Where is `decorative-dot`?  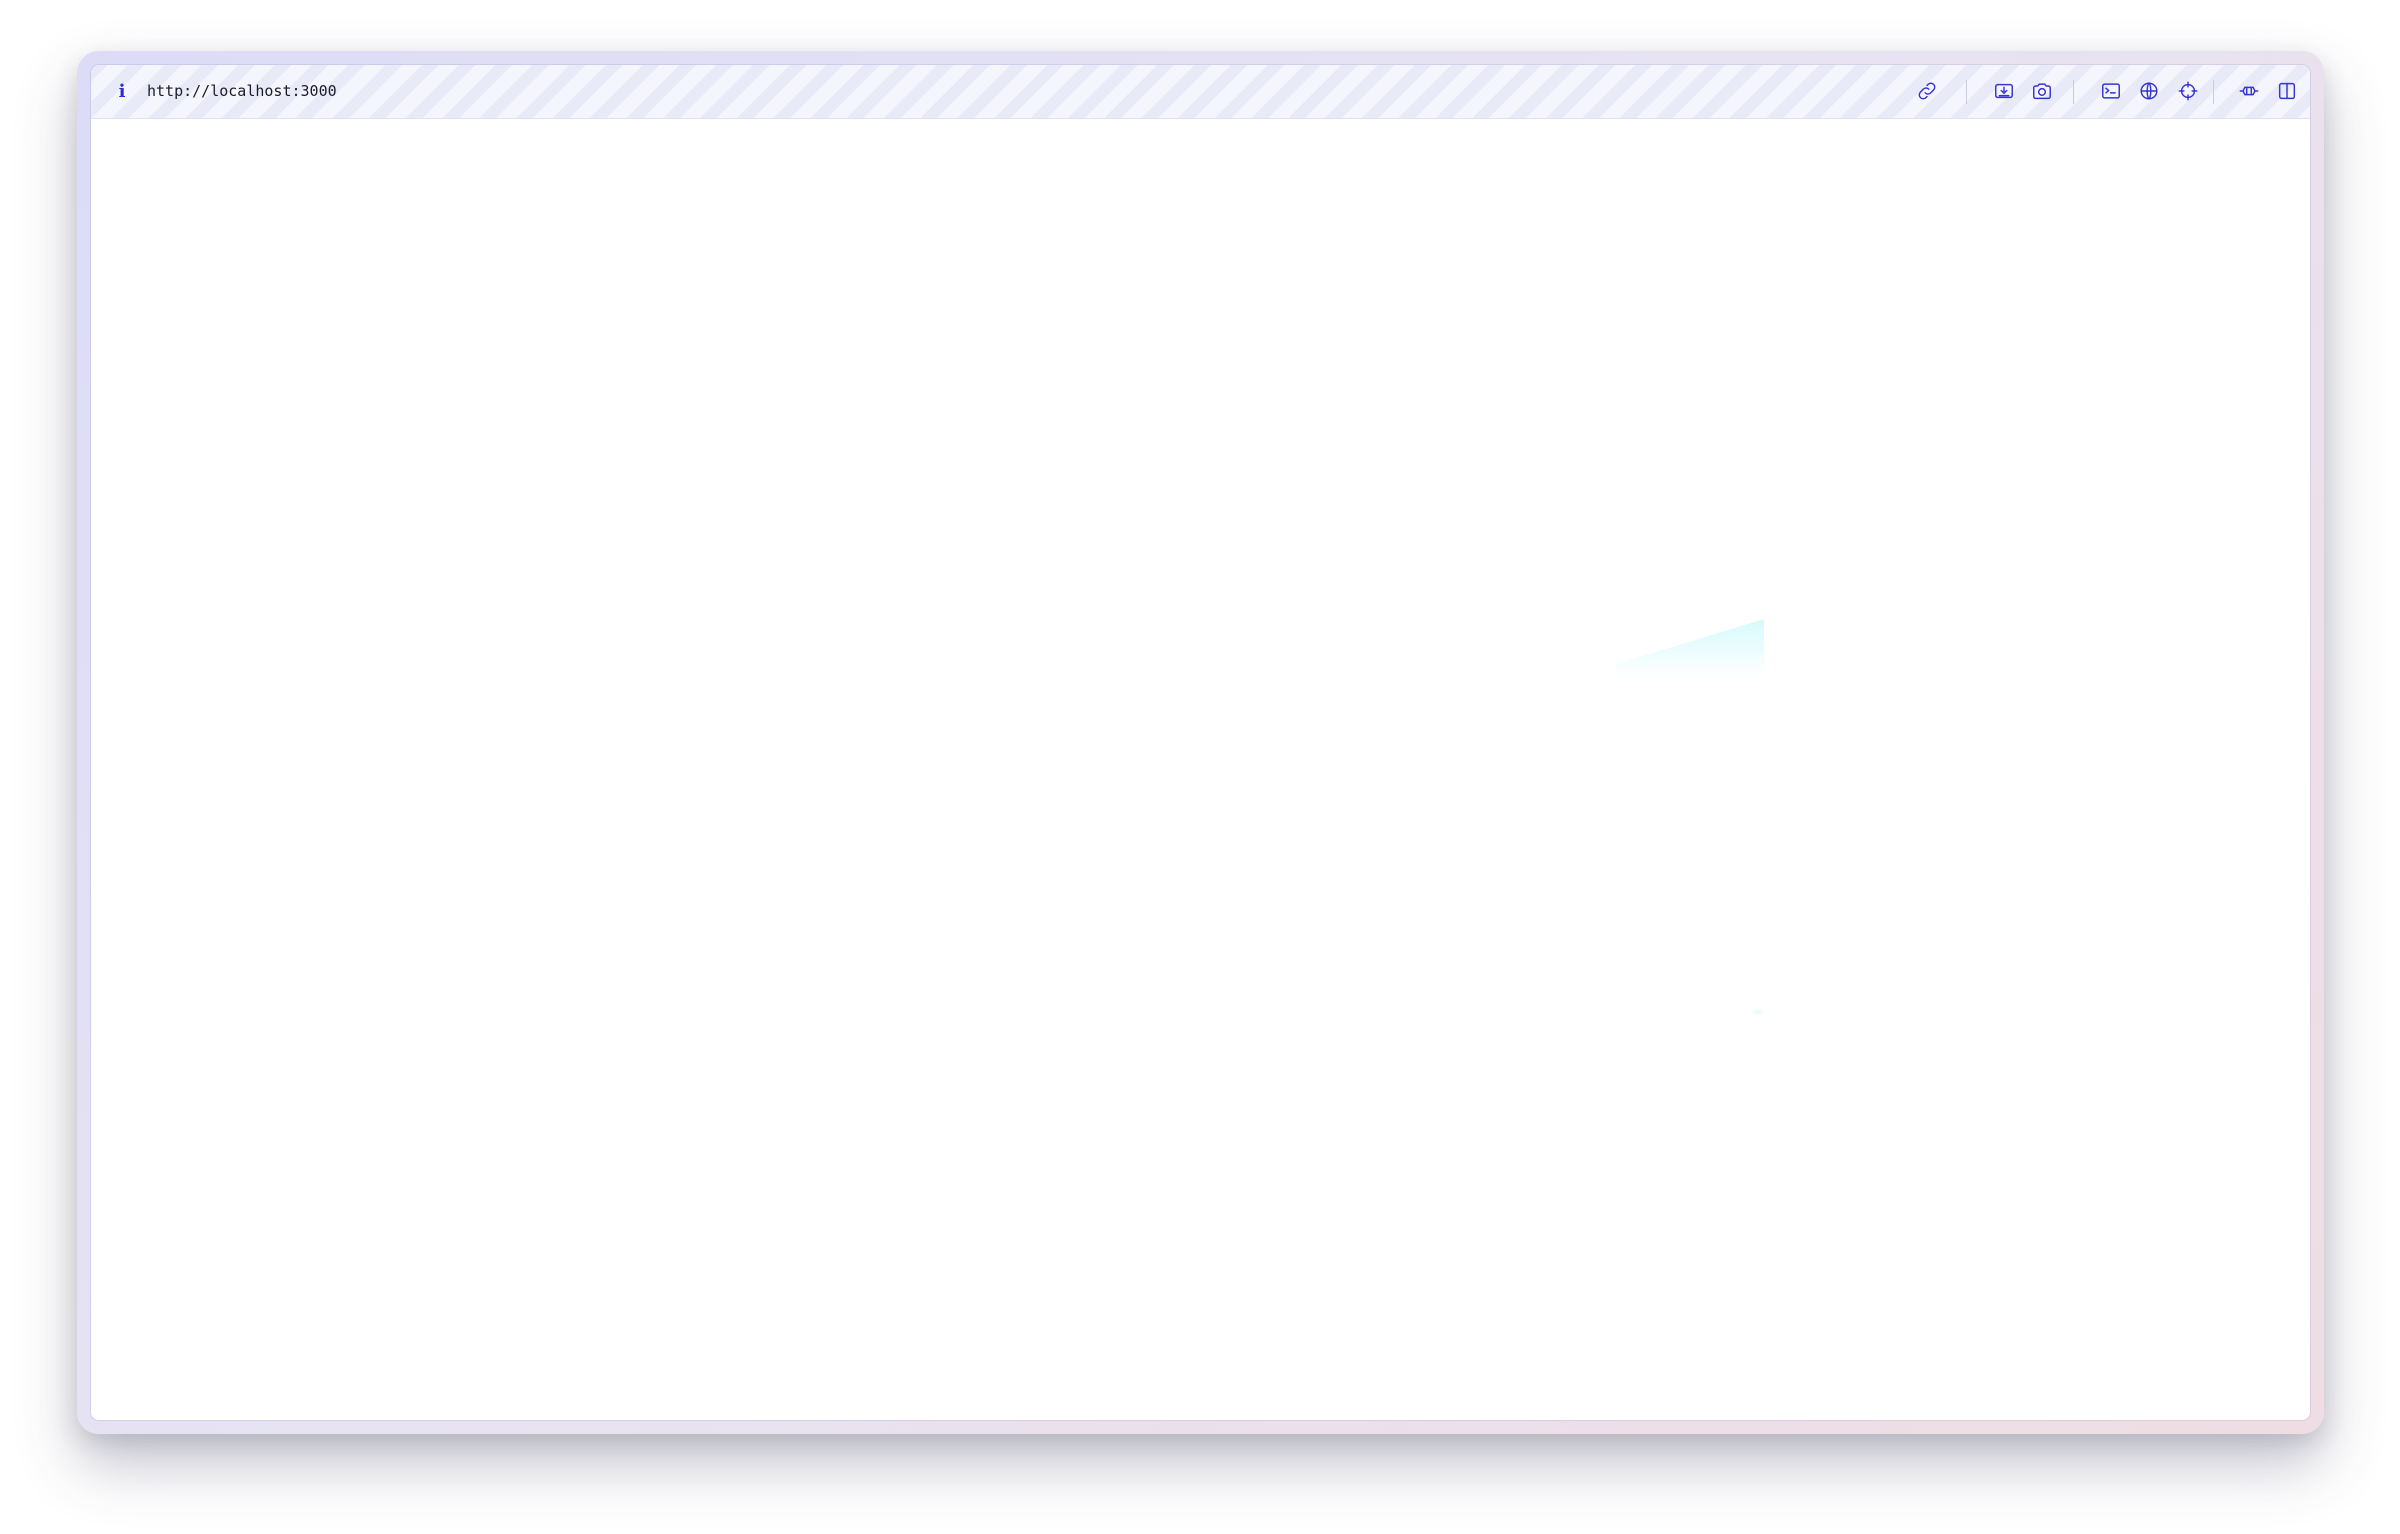 decorative-dot is located at coordinates (1758, 1012).